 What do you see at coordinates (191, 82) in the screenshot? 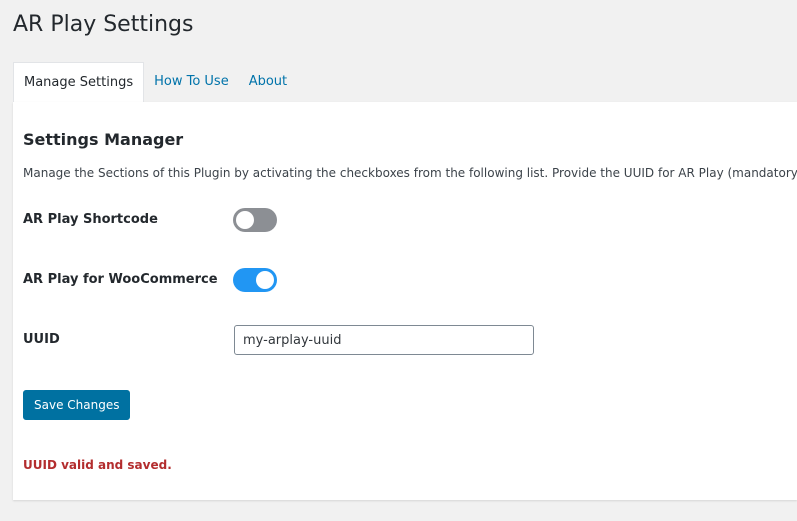
I see `tab-how-to-use: How To Use` at bounding box center [191, 82].